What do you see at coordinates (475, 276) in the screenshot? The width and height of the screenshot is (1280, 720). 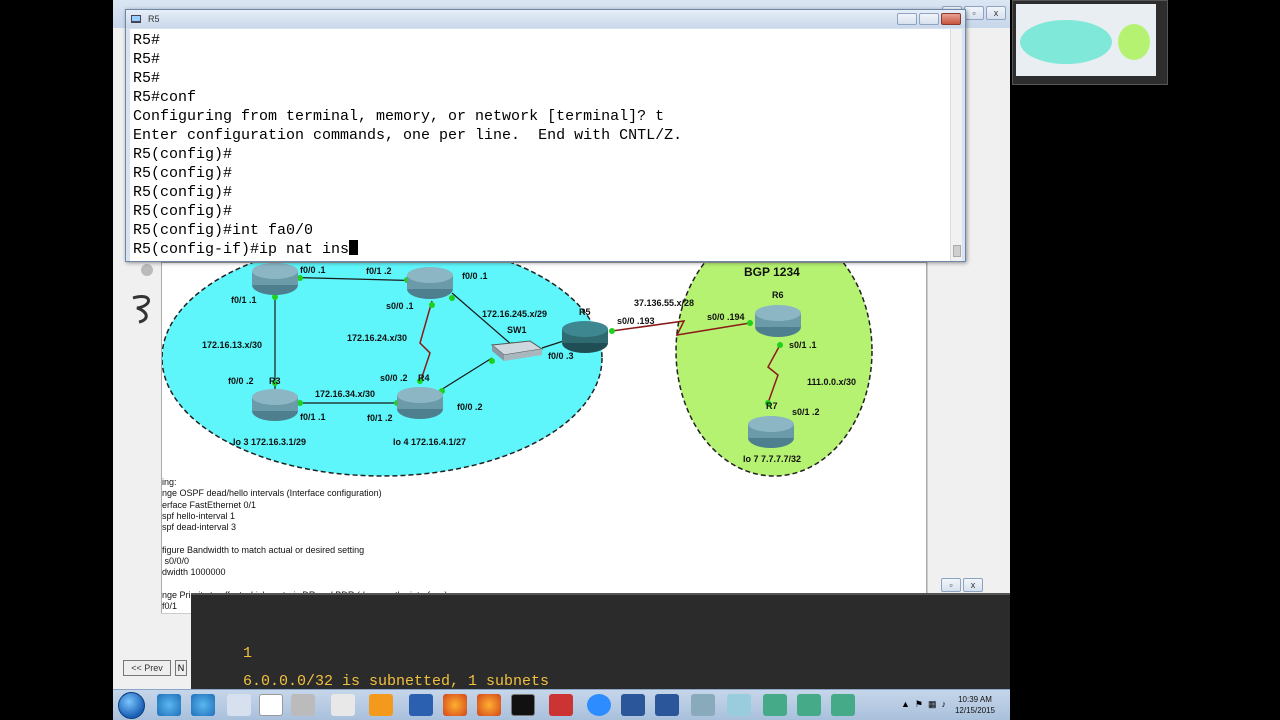 I see `label-r2-f00: f0/0 .1` at bounding box center [475, 276].